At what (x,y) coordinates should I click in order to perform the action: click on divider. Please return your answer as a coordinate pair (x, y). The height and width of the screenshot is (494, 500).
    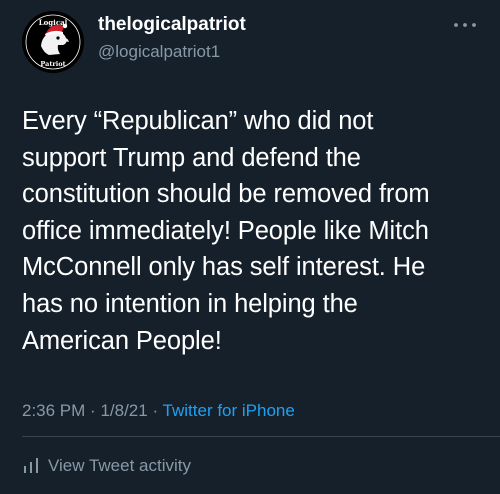
    Looking at the image, I should click on (261, 436).